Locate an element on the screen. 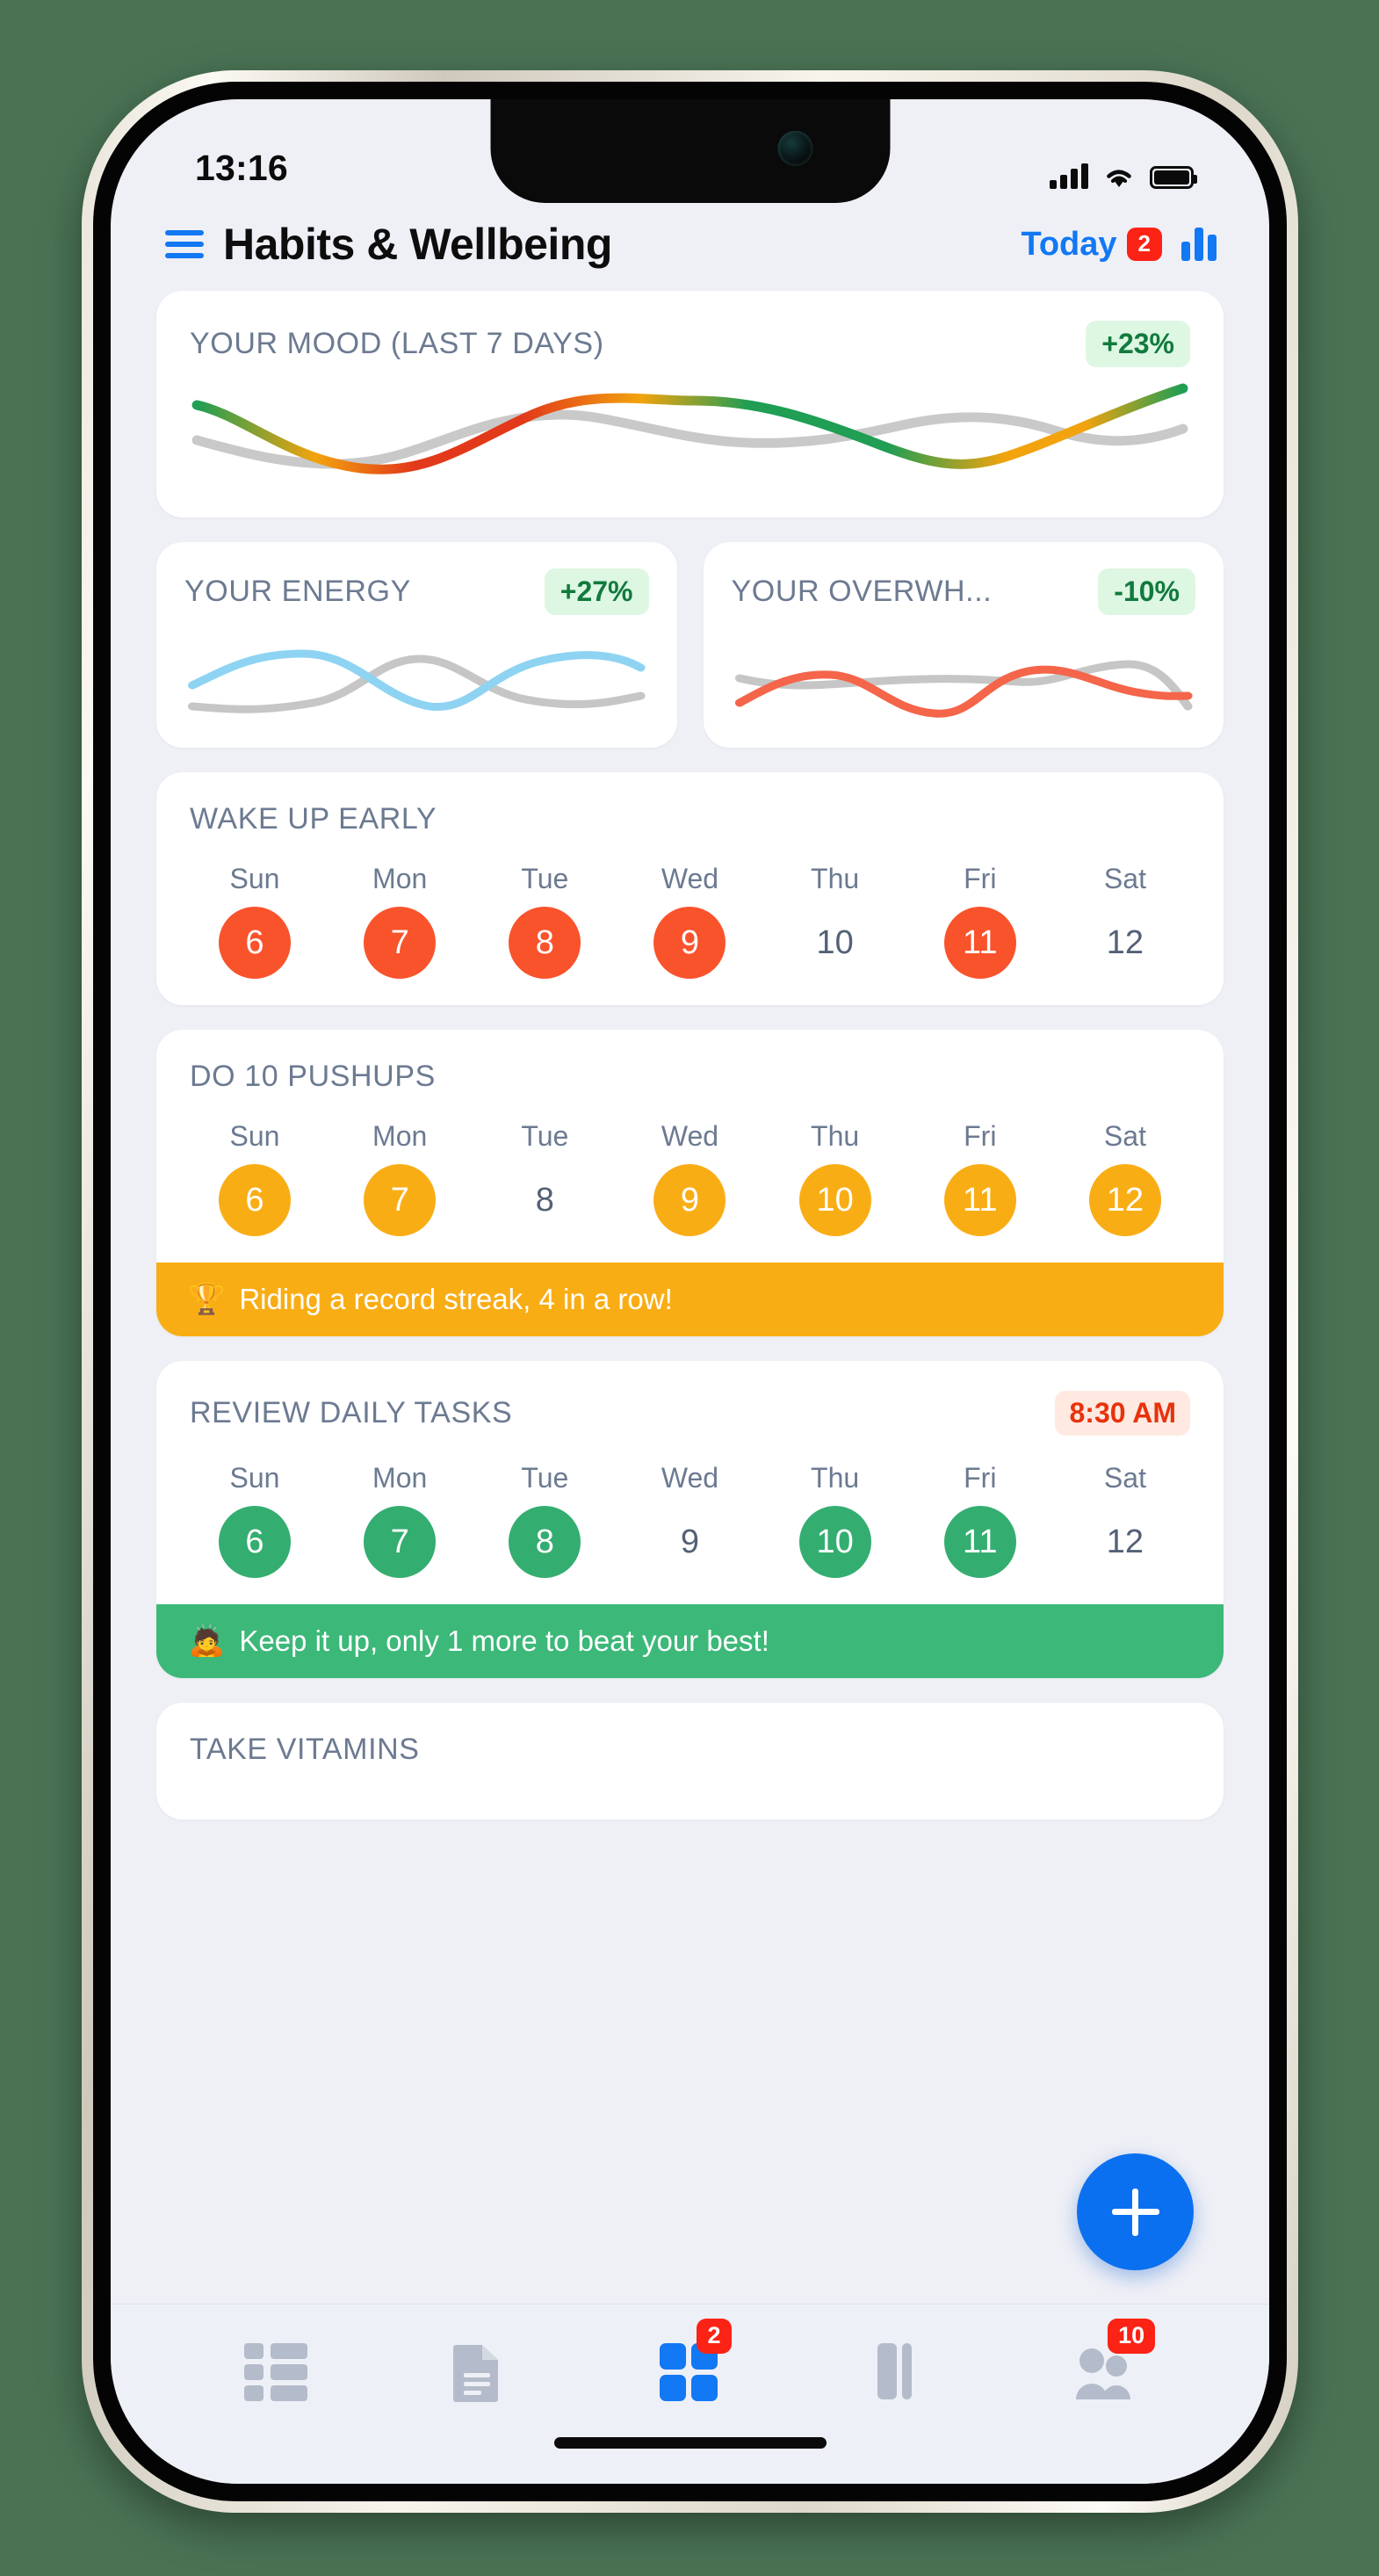  today-button: Today is located at coordinates (1068, 245).